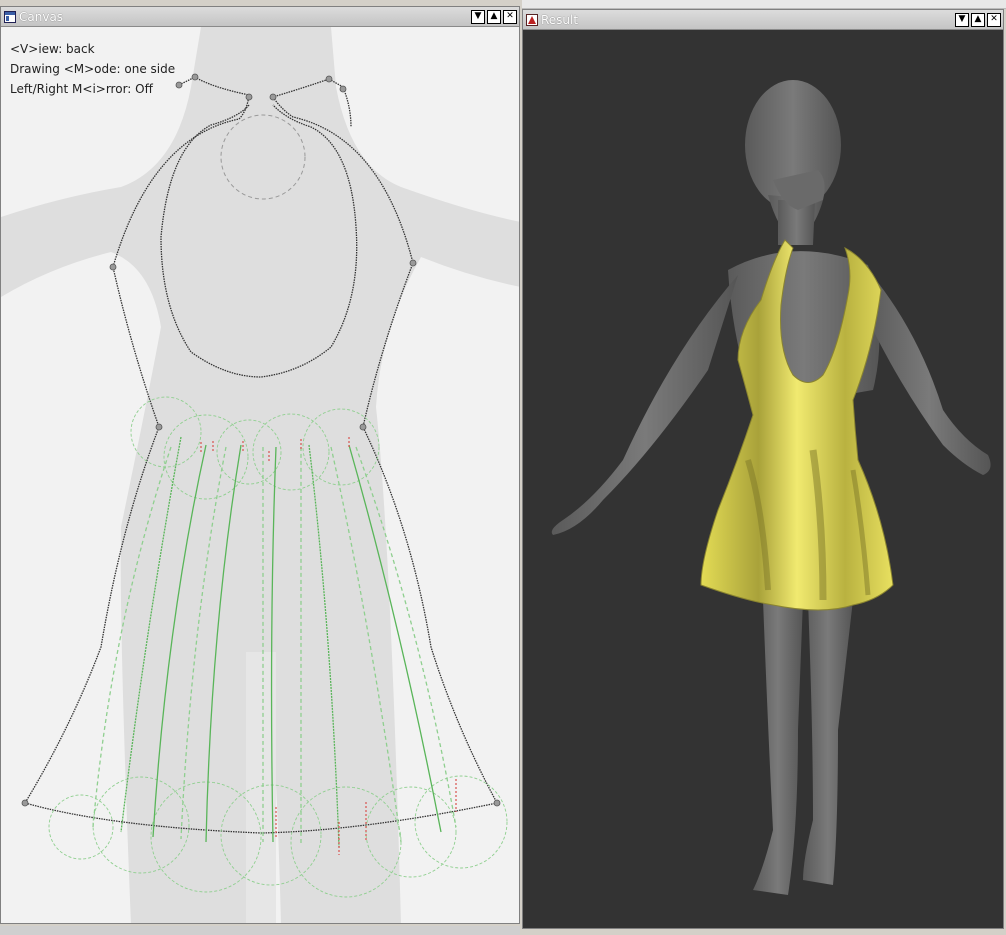 The image size is (1006, 935). Describe the element at coordinates (260, 17) in the screenshot. I see `canvas-titlebar: Canvas ▼ ▲ ✕` at that location.